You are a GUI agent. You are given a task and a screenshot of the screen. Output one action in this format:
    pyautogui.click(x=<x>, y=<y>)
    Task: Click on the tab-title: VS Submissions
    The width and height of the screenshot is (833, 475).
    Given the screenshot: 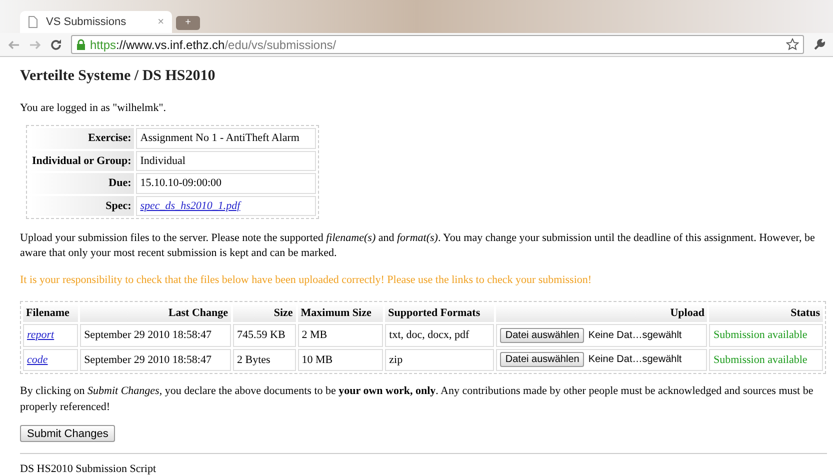 What is the action you would take?
    pyautogui.click(x=87, y=22)
    